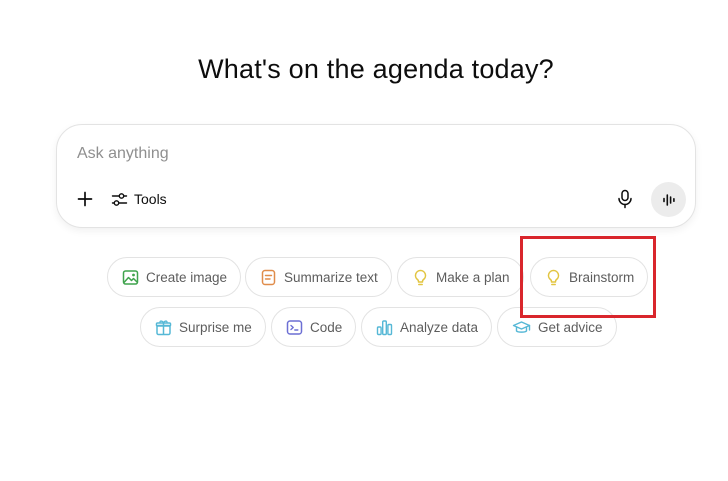 This screenshot has width=728, height=481. I want to click on microphone-icon, so click(625, 199).